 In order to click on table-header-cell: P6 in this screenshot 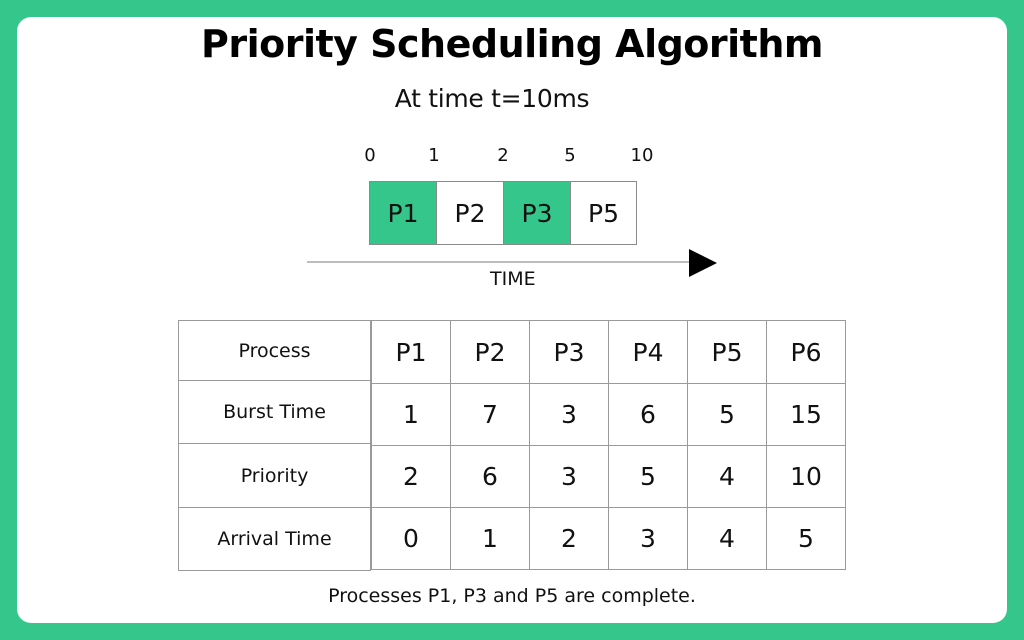, I will do `click(806, 352)`.